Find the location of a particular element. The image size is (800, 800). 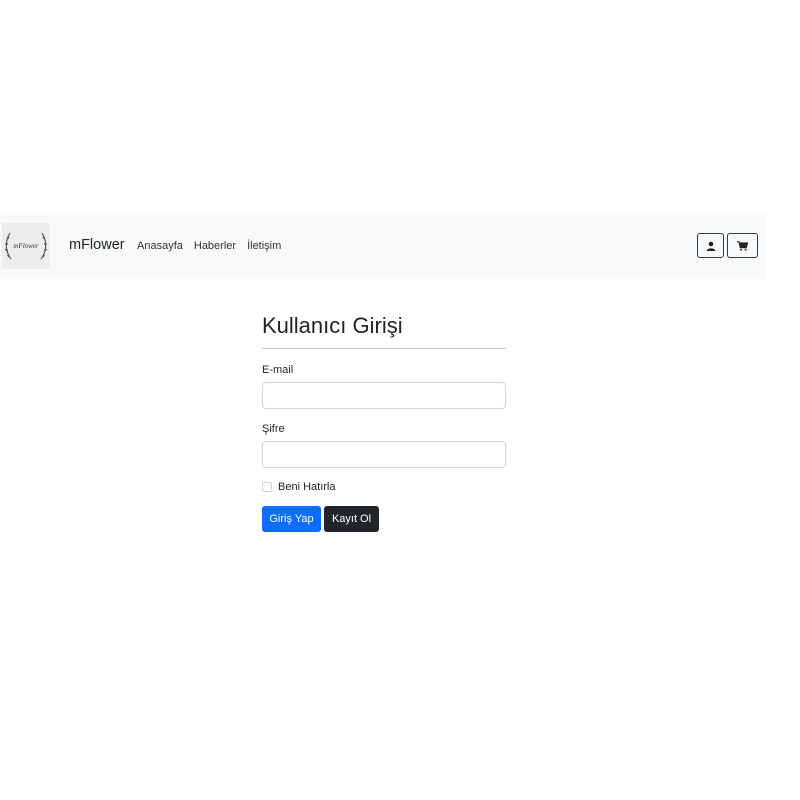

remember-label: Beni Hatırla is located at coordinates (306, 487).